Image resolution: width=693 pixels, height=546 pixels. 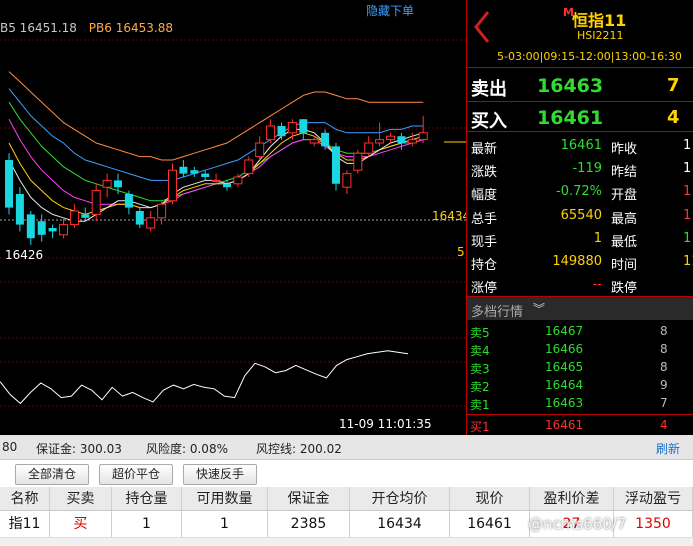 I want to click on table-cell: 2385, so click(x=309, y=524).